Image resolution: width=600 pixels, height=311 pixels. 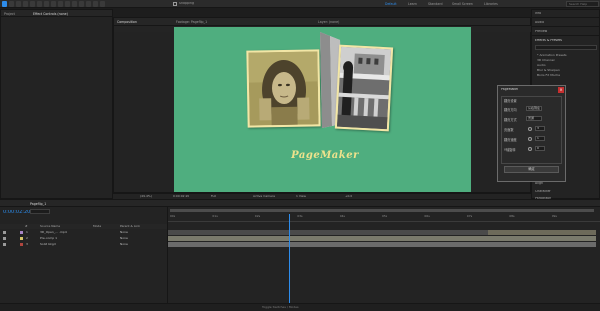 What do you see at coordinates (510, 101) in the screenshot?
I see `settings-section-label: 翻页设置` at bounding box center [510, 101].